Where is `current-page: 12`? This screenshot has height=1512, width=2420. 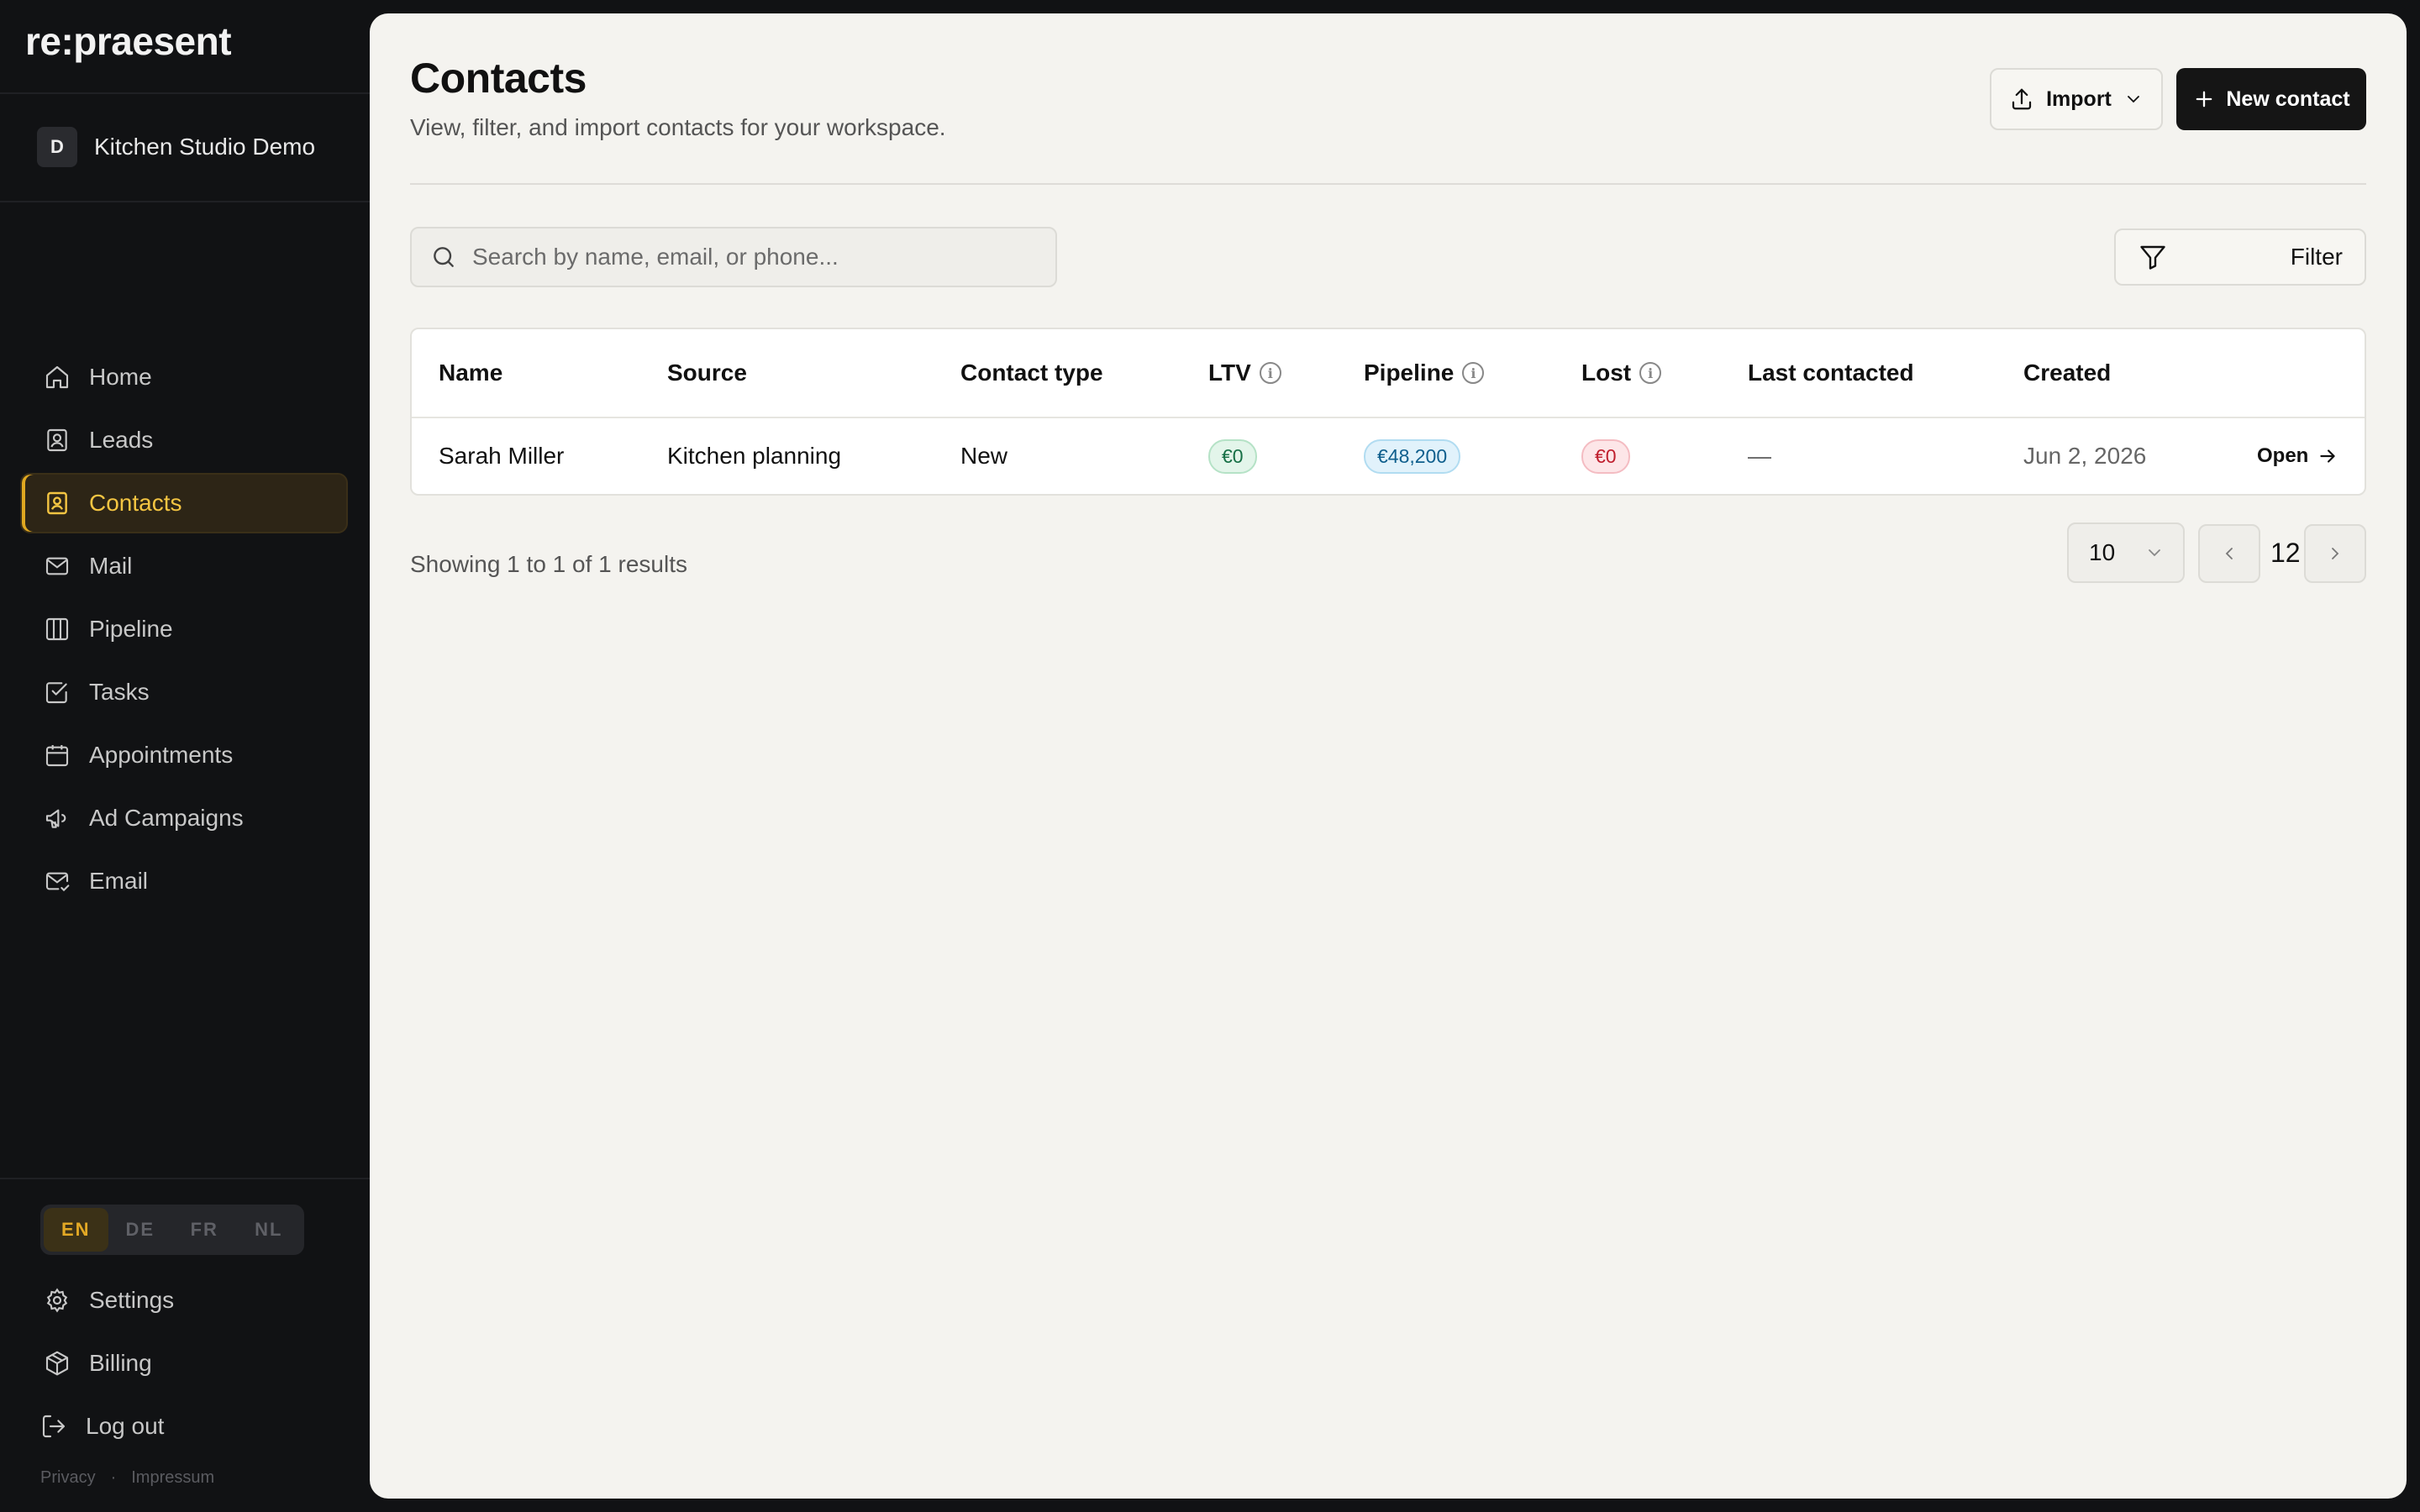
current-page: 12 is located at coordinates (2285, 553).